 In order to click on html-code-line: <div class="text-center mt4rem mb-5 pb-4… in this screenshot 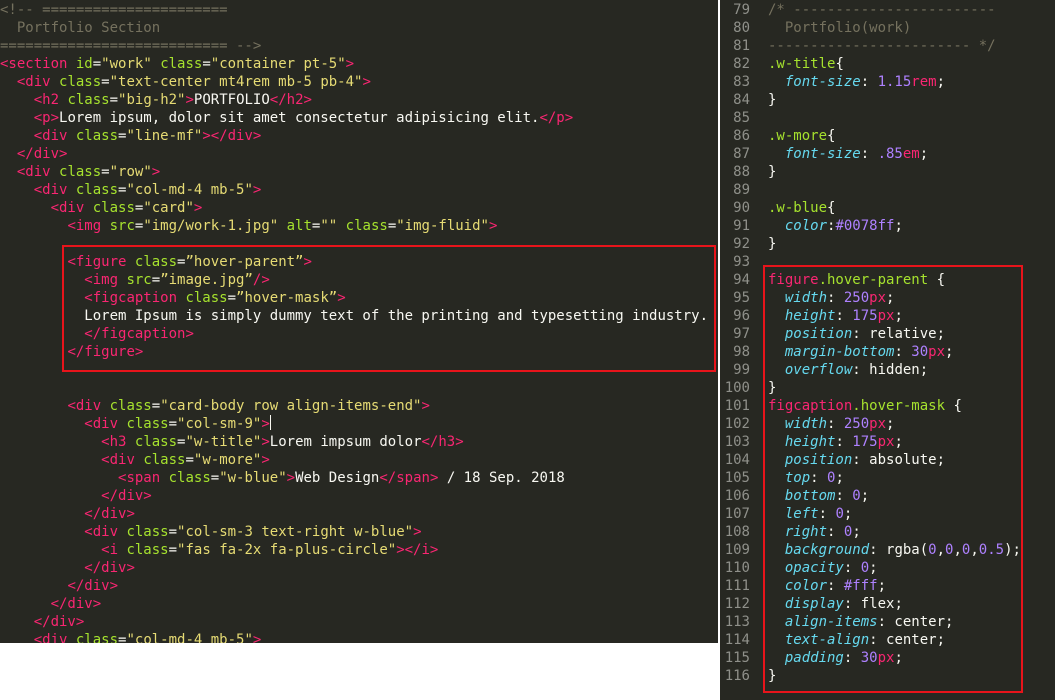, I will do `click(354, 82)`.